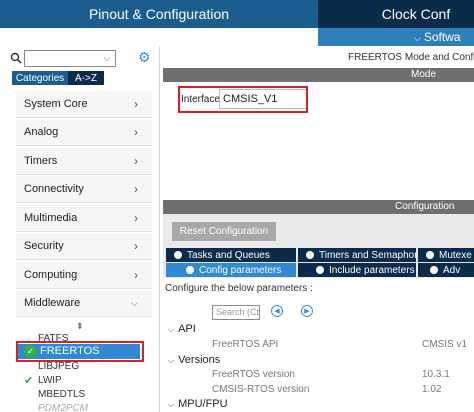 Image resolution: width=474 pixels, height=412 pixels. What do you see at coordinates (396, 37) in the screenshot?
I see `software-packs-menu: ⌵ Softwa` at bounding box center [396, 37].